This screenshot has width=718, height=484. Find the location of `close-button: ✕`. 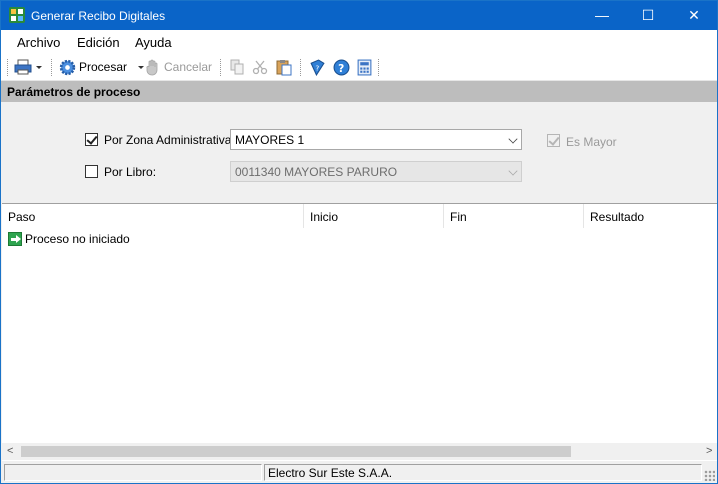

close-button: ✕ is located at coordinates (694, 15).